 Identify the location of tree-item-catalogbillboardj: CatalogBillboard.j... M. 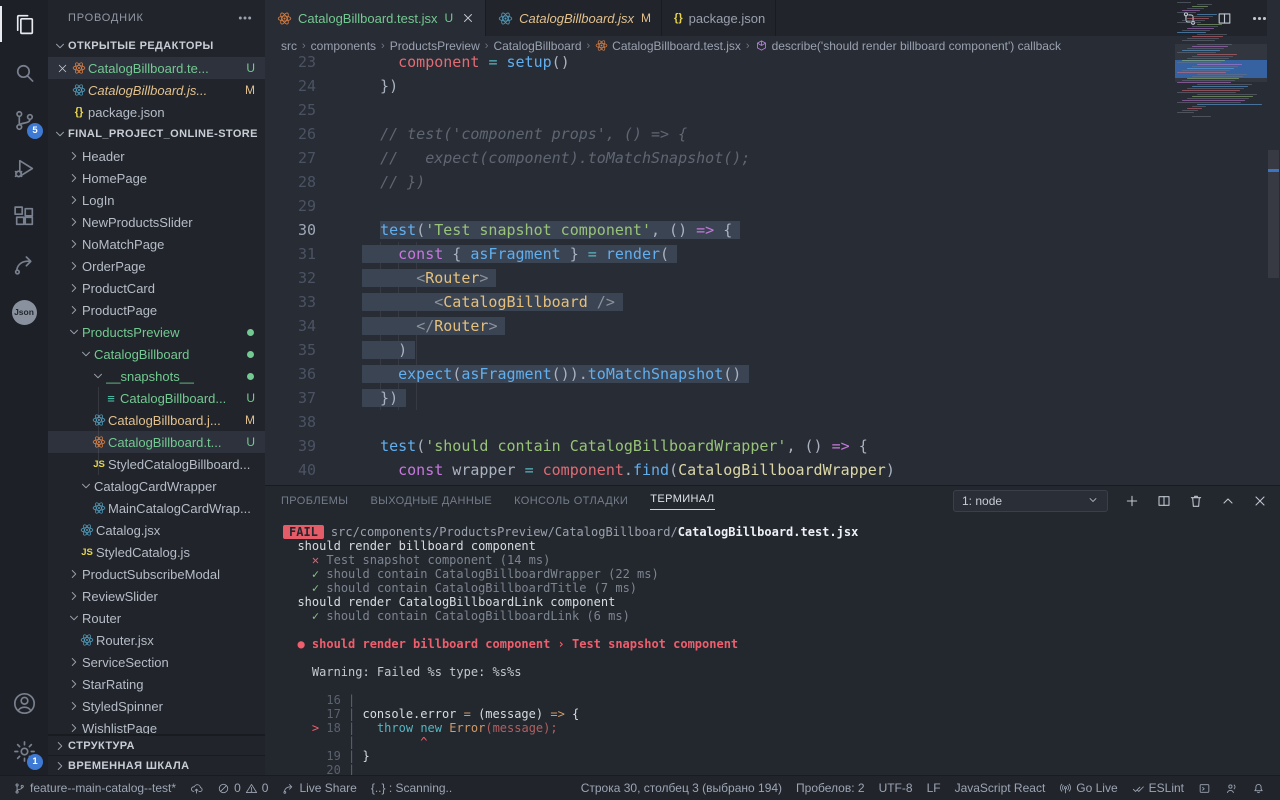
(156, 420).